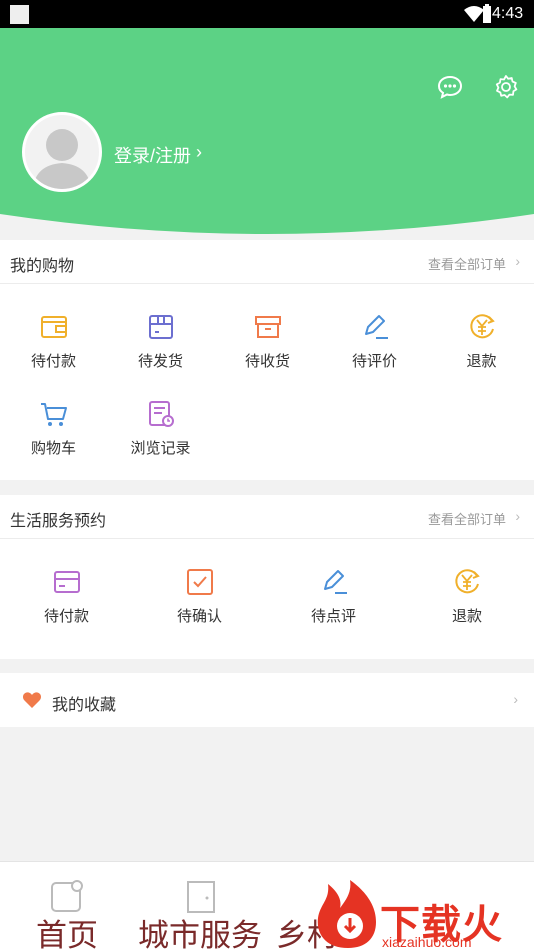 This screenshot has width=534, height=949. What do you see at coordinates (267, 905) in the screenshot?
I see `bottom-tab-bar: 首页 城市服务 乡村 下载火 xiazaihuo.com` at bounding box center [267, 905].